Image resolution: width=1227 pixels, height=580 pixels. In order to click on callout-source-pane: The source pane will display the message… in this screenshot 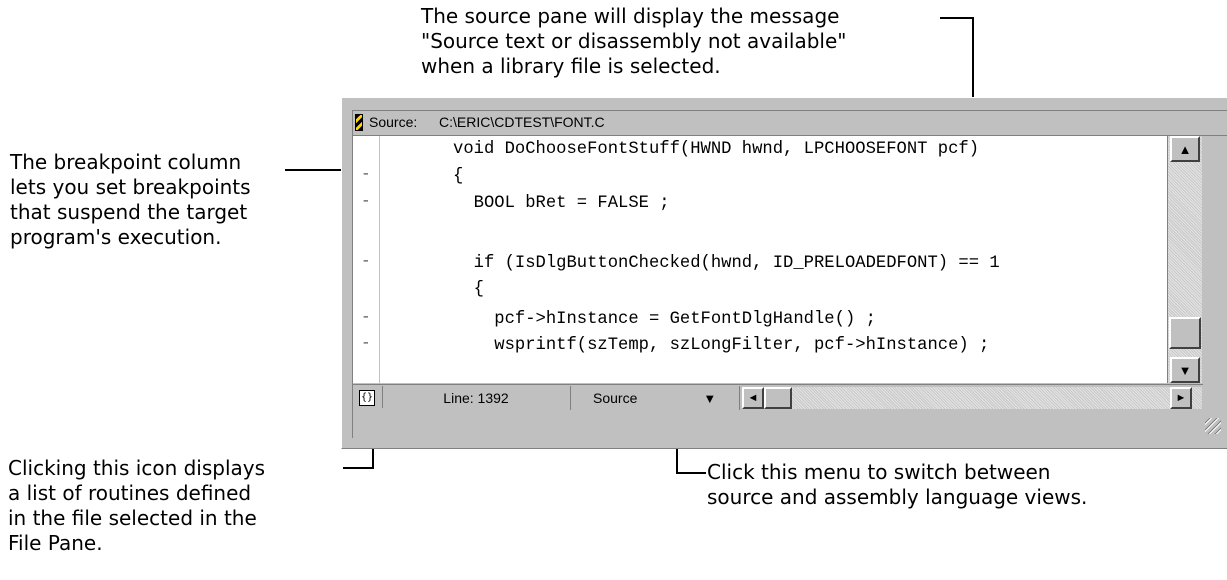, I will do `click(633, 41)`.